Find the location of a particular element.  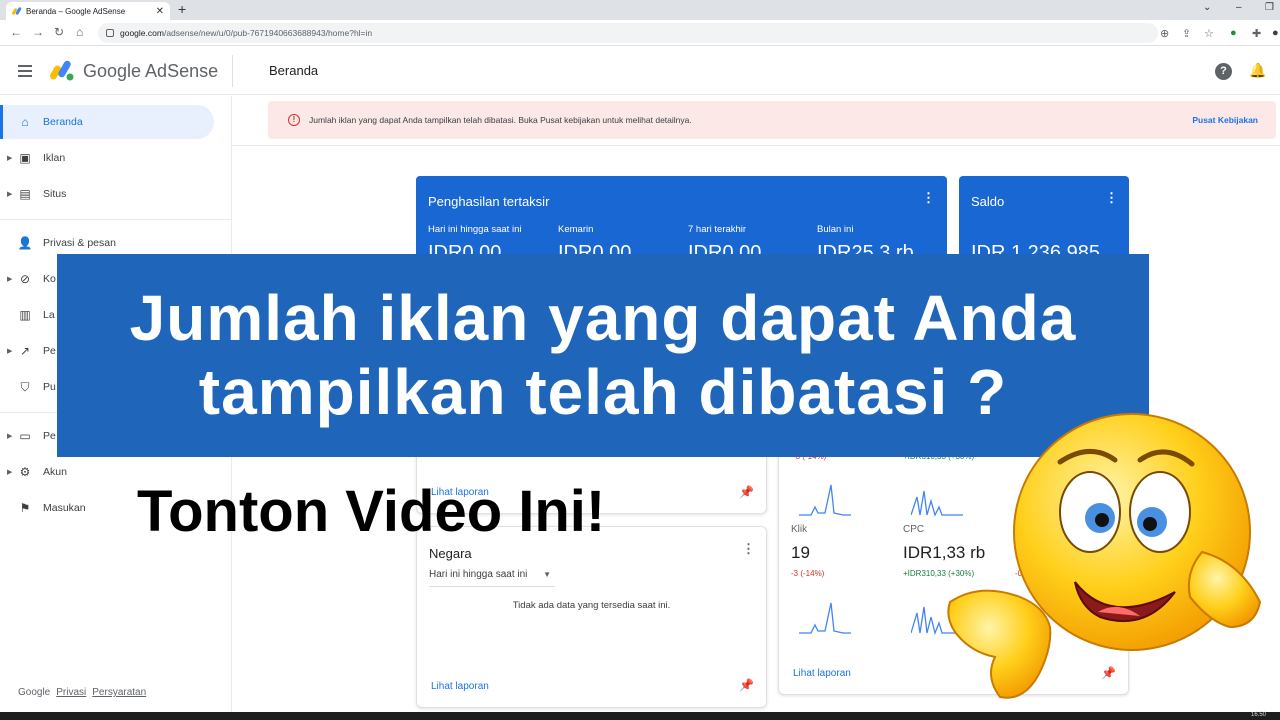

sidebar-item-label: Ko is located at coordinates (49, 279).